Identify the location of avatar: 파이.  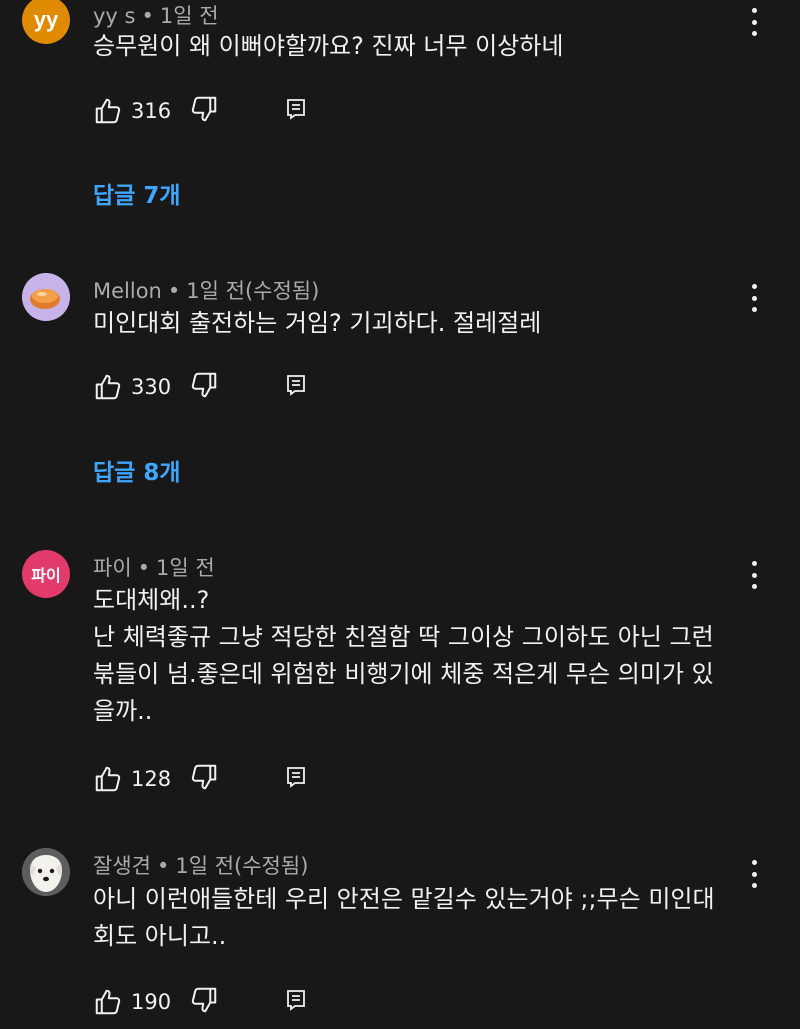
(46, 574).